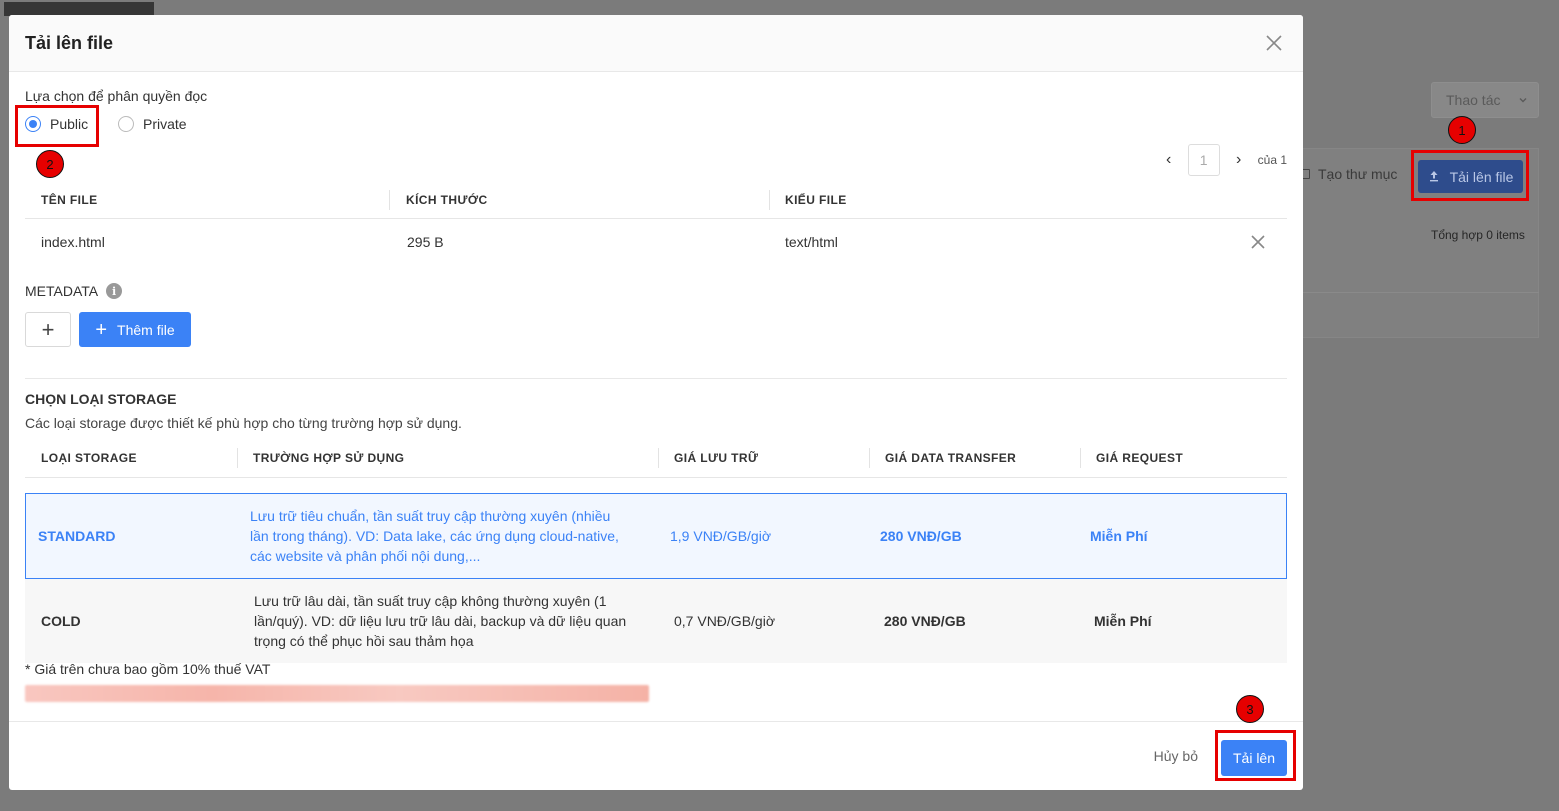 The height and width of the screenshot is (811, 1559). Describe the element at coordinates (165, 124) in the screenshot. I see `radio-private-label: Private` at that location.